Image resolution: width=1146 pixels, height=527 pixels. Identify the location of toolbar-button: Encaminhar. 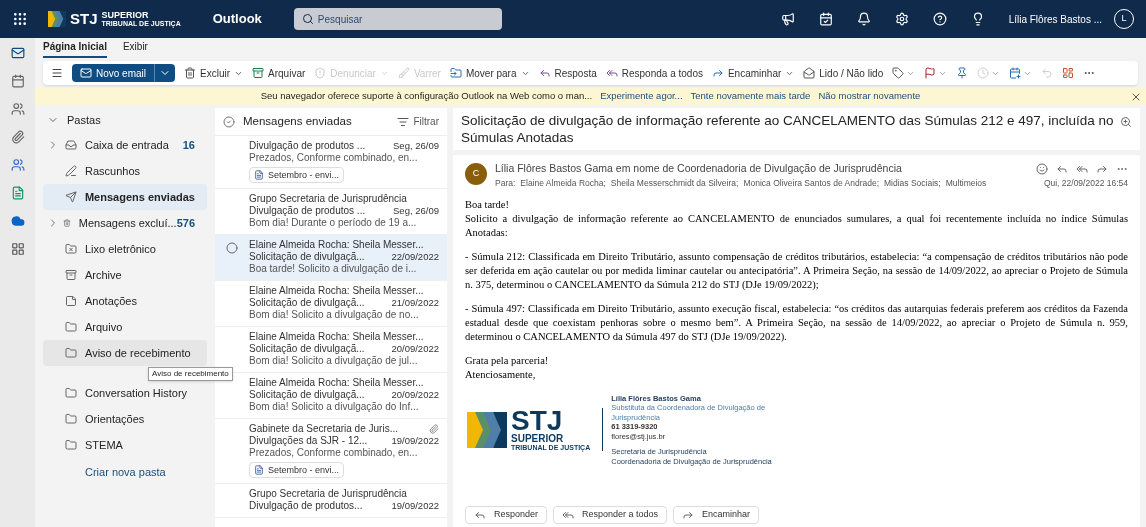
(753, 73).